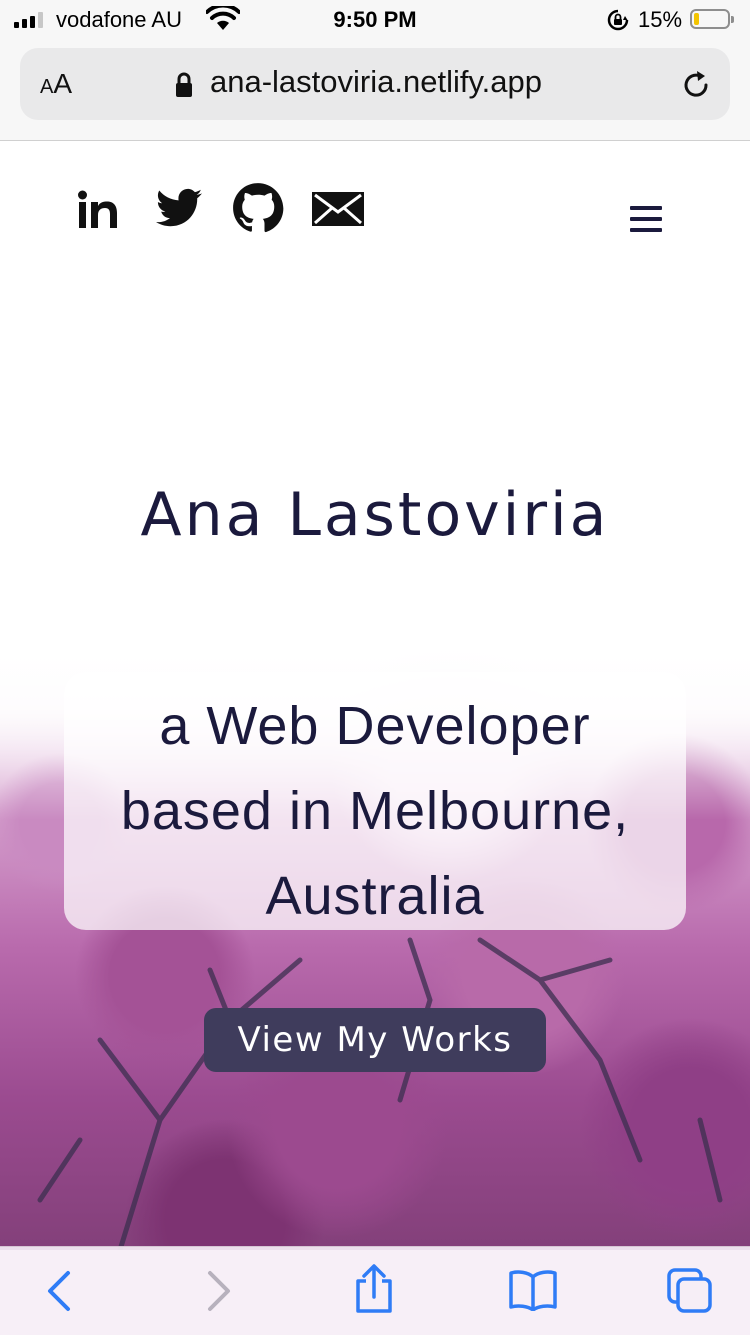 The width and height of the screenshot is (750, 1335). What do you see at coordinates (56, 84) in the screenshot?
I see `reader-text-size-button: AA` at bounding box center [56, 84].